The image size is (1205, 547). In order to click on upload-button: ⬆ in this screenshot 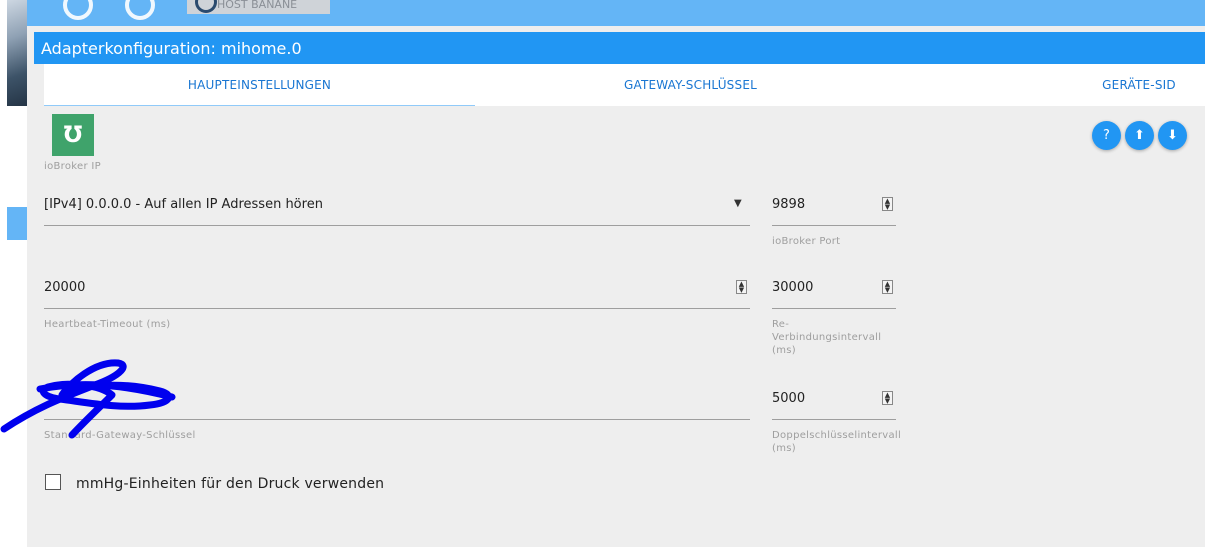, I will do `click(1139, 135)`.